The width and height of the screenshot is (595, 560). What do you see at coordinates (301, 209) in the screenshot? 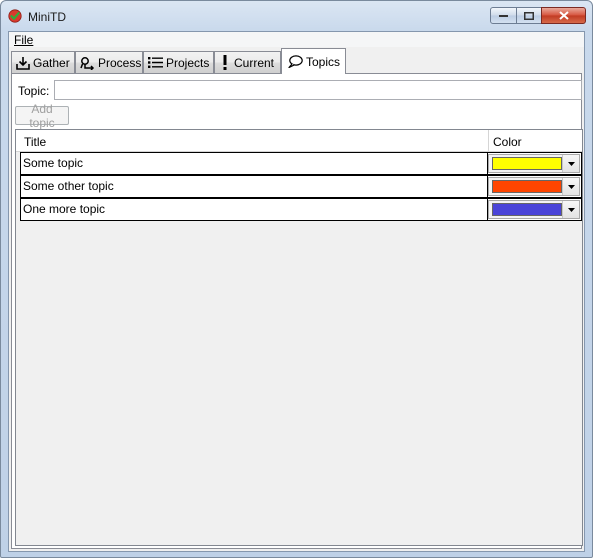
I see `table-row: One more topic` at bounding box center [301, 209].